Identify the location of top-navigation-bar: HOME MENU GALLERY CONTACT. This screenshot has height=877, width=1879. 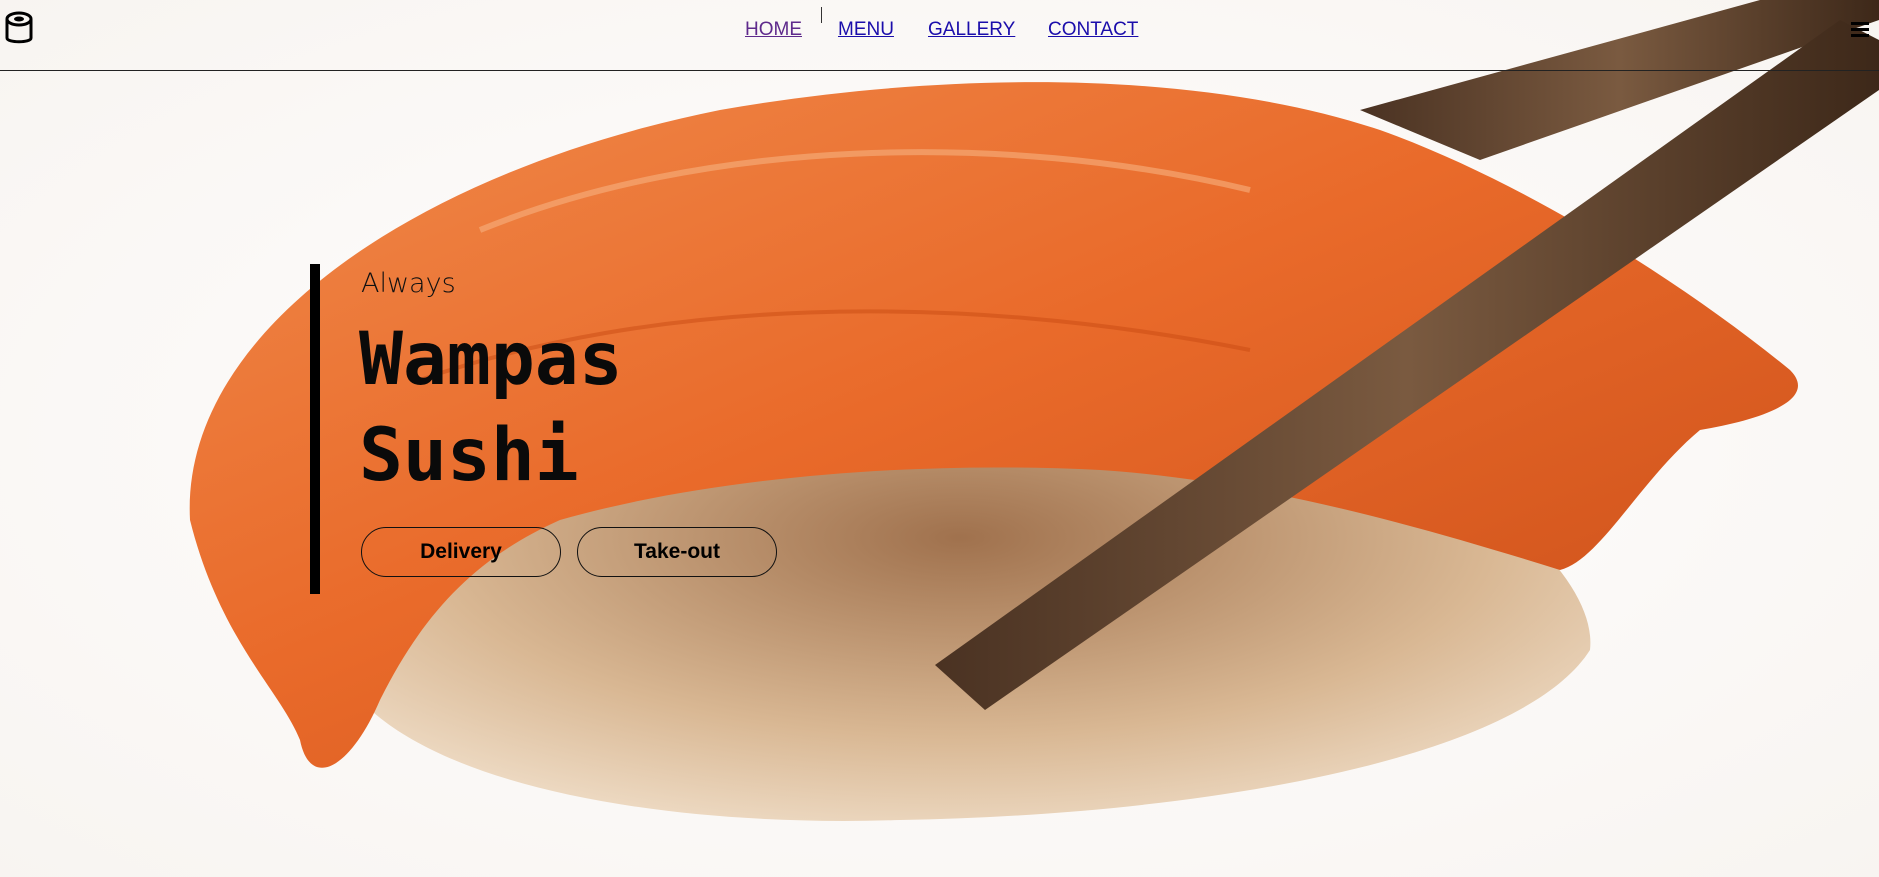
(939, 35).